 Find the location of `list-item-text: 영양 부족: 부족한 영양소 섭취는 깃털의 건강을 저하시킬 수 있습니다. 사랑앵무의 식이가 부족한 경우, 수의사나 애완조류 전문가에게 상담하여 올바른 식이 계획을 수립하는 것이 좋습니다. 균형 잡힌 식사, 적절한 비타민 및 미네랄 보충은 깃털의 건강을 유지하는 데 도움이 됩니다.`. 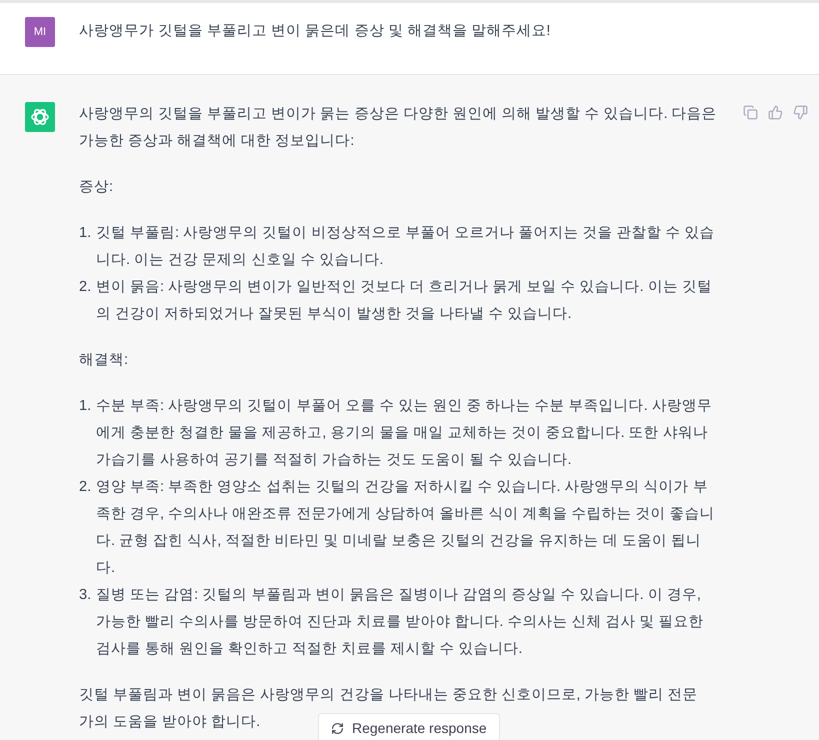

list-item-text: 영양 부족: 부족한 영양소 섭취는 깃털의 건강을 저하시킬 수 있습니다. 사랑앵무의 식이가 부족한 경우, 수의사나 애완조류 전문가에게 상담하여 올바른 식이 계획을 수립하는 것이 좋습니다. 균형 잡힌 식사, 적절한 비타민 및 미네랄 보충은 깃털의 건강을 유지하는 데 도움이 됩니다. is located at coordinates (406, 528).